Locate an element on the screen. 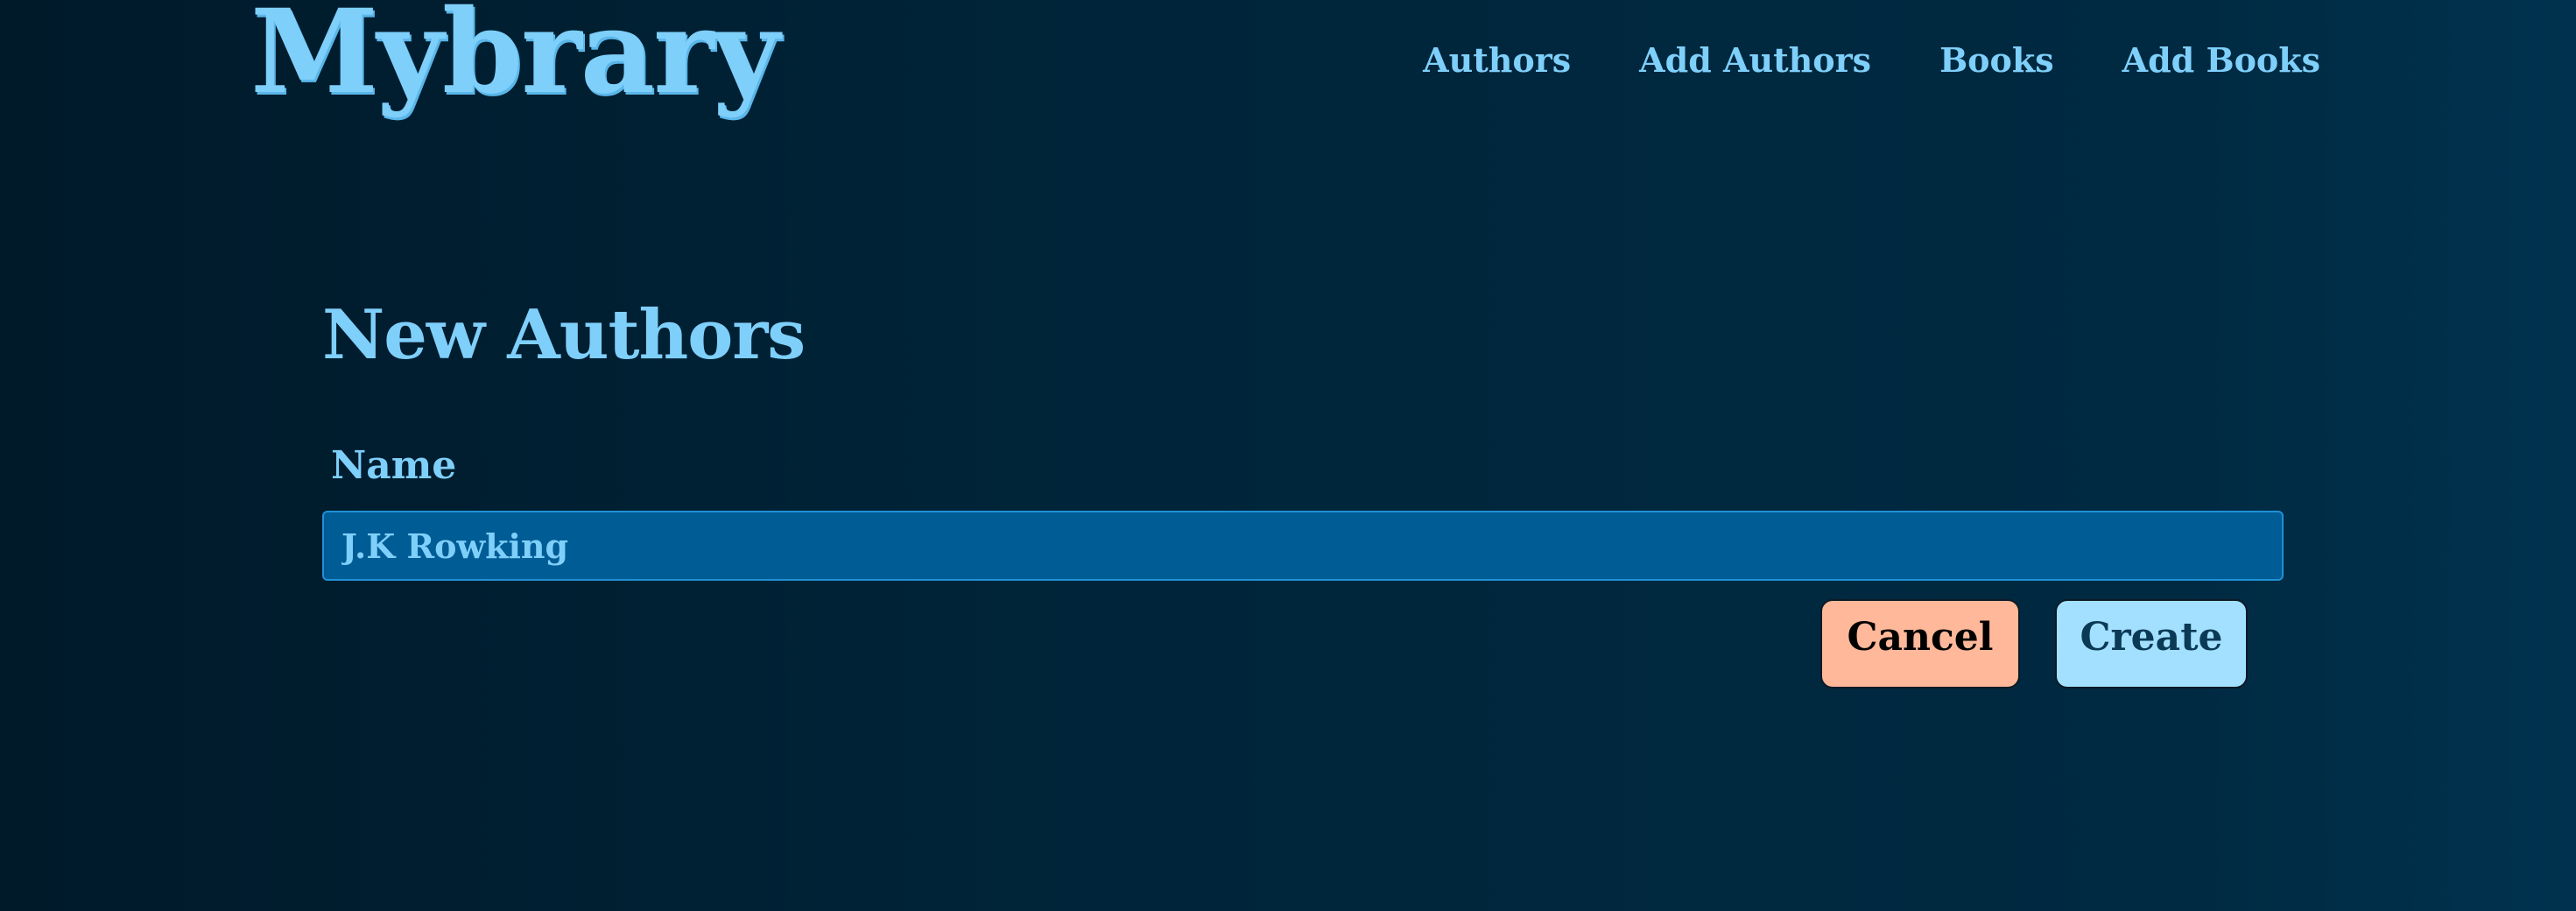 The width and height of the screenshot is (2576, 911). page-title: New Authors is located at coordinates (564, 335).